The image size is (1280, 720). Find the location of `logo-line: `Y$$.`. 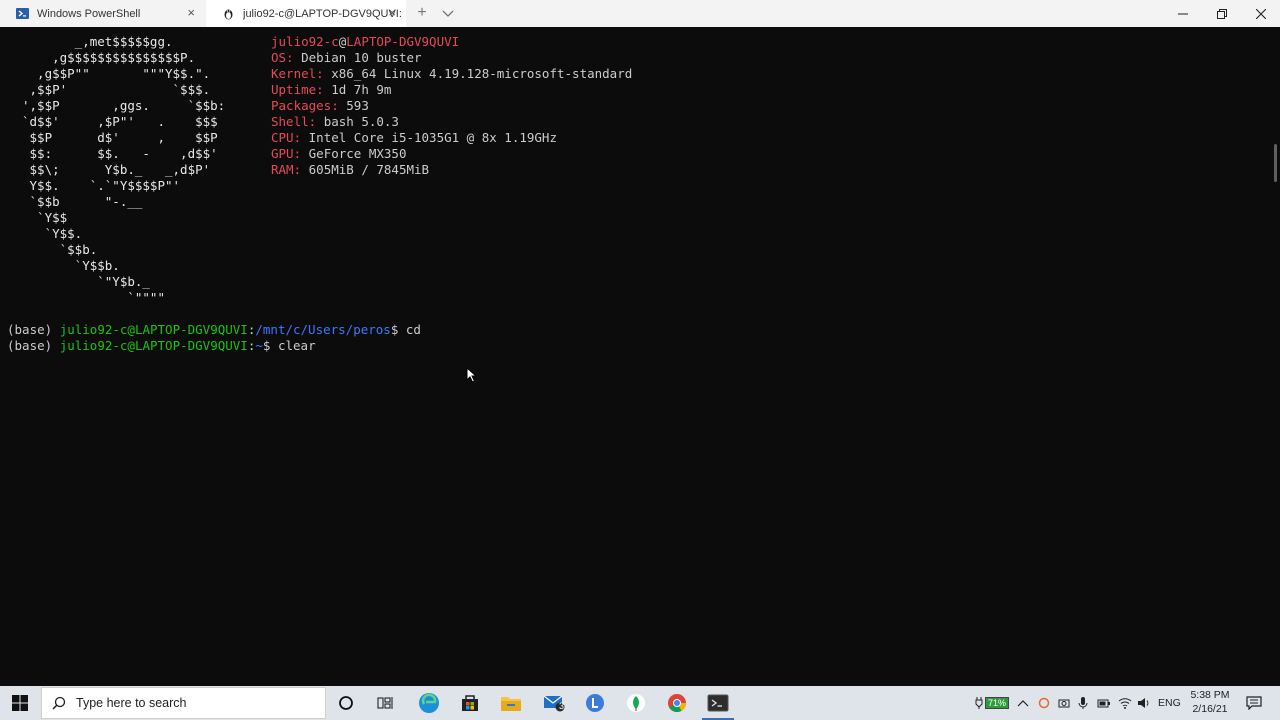

logo-line: `Y$$. is located at coordinates (52, 233).